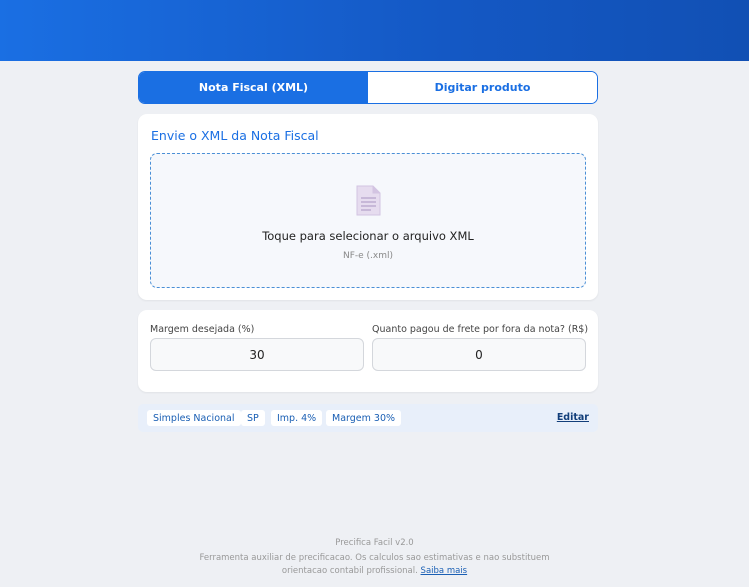  I want to click on app-version: Precifica Facil v2.0, so click(374, 543).